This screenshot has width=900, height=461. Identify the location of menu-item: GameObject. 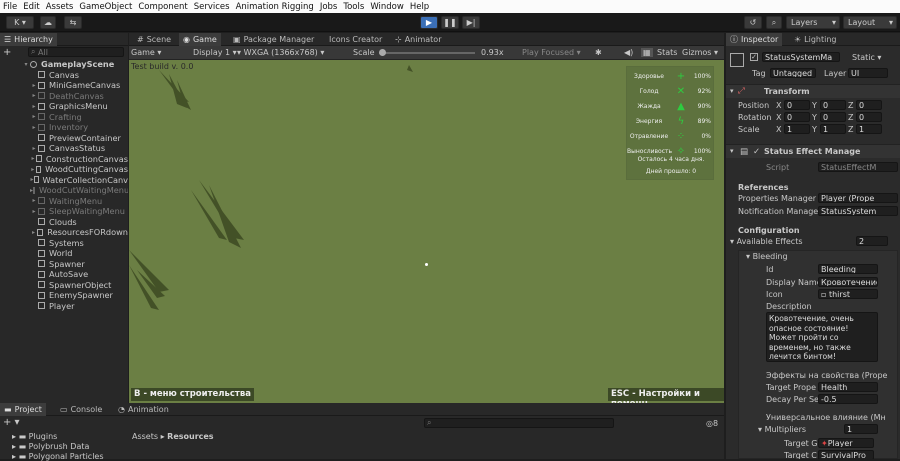
(105, 7).